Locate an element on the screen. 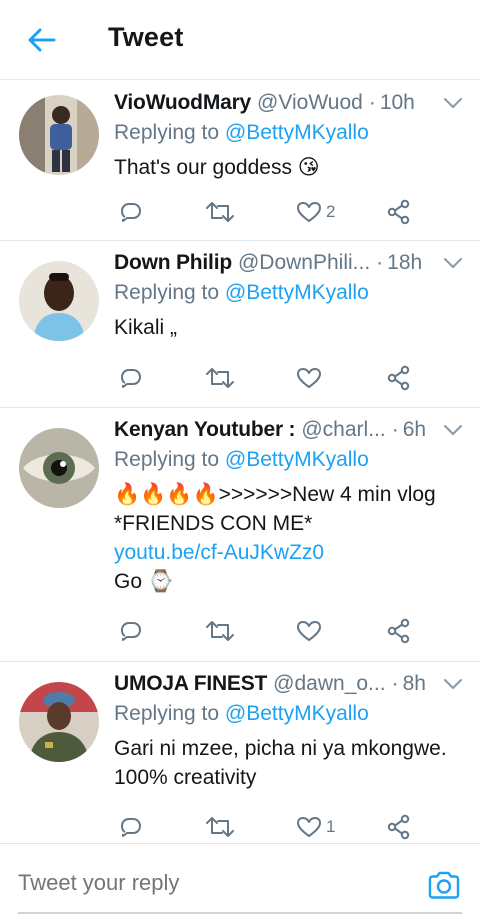  camera-icon is located at coordinates (444, 885).